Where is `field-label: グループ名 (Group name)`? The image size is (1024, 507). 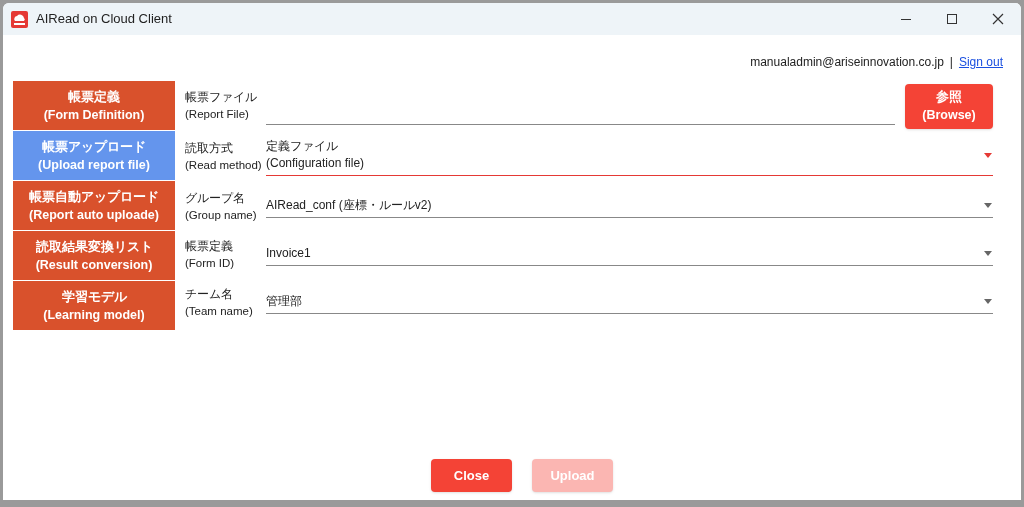
field-label: グループ名 (Group name) is located at coordinates (221, 207).